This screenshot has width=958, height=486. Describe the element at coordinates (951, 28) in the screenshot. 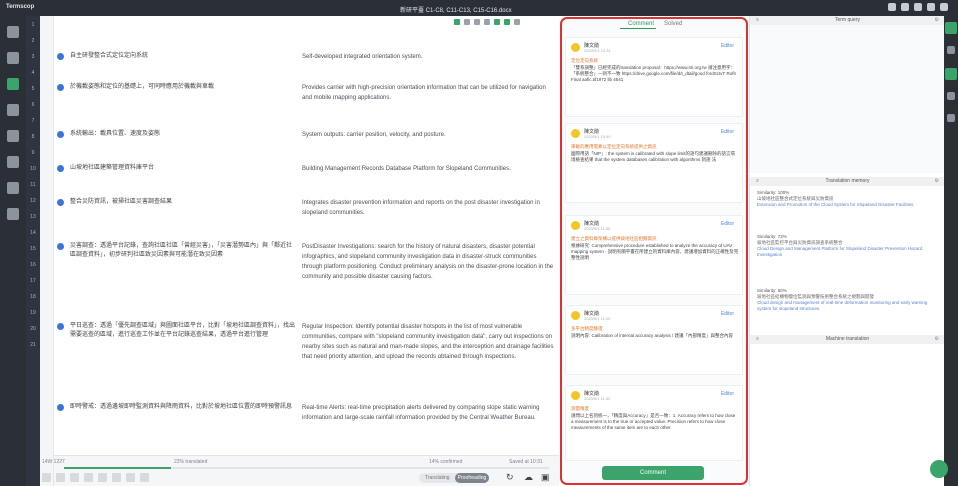

I see `term-panel-icon` at that location.